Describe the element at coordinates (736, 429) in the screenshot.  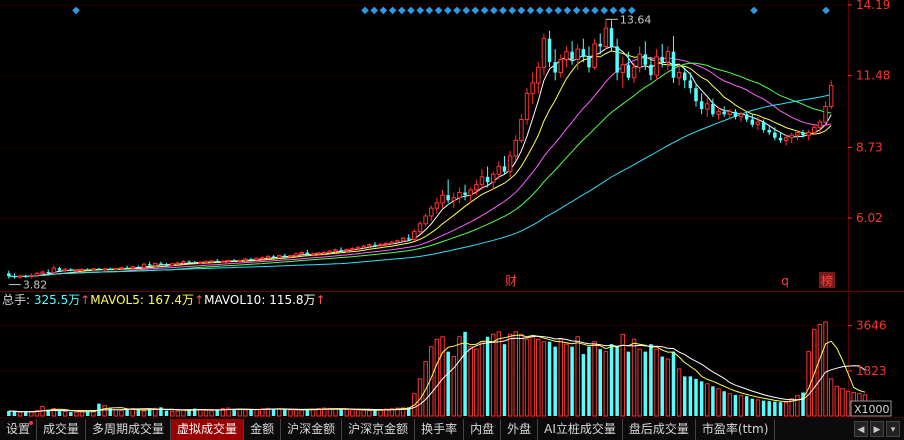
I see `tab-12: 市盈率(ttm)` at that location.